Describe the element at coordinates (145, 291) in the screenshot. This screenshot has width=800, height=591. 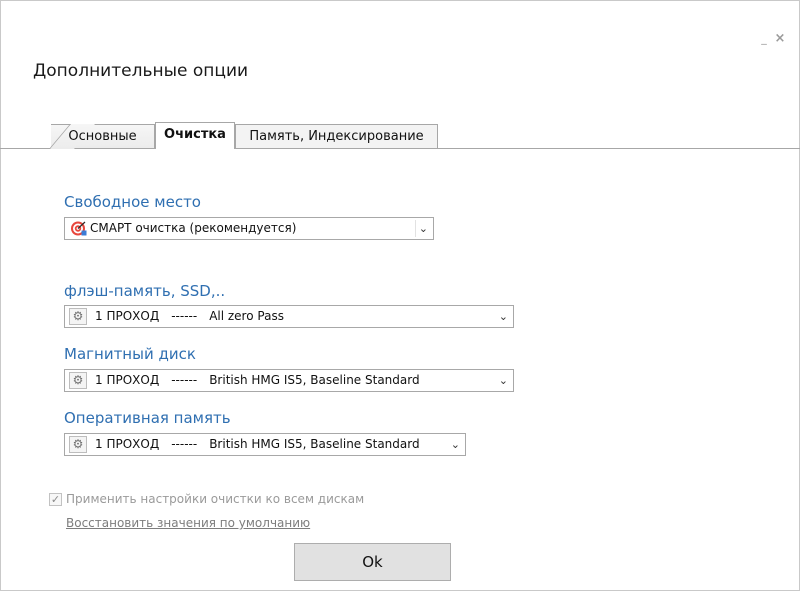
I see `flash-ssd-label: флэш-память, SSD,..` at that location.